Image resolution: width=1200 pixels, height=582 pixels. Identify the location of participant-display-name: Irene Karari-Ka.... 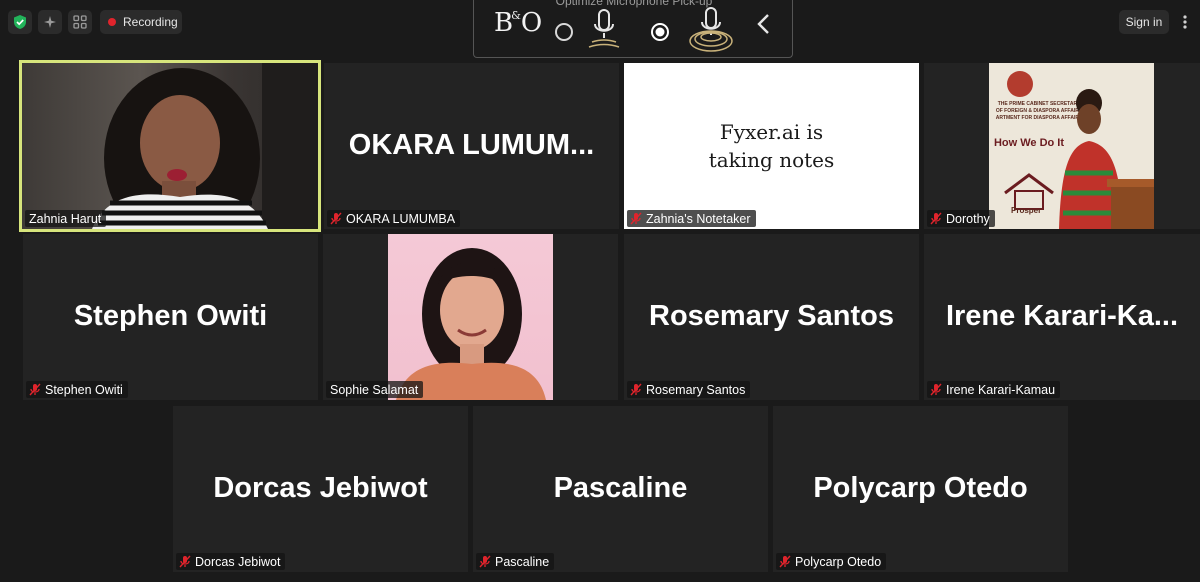
(1062, 315).